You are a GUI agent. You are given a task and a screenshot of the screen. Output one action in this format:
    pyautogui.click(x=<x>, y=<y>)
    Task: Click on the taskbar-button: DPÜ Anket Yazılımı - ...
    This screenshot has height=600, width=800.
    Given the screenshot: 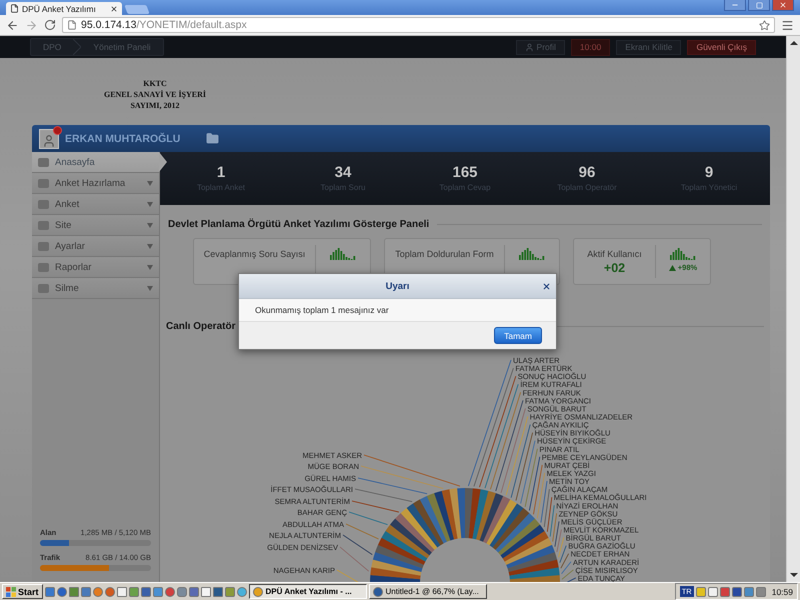 What is the action you would take?
    pyautogui.click(x=307, y=591)
    